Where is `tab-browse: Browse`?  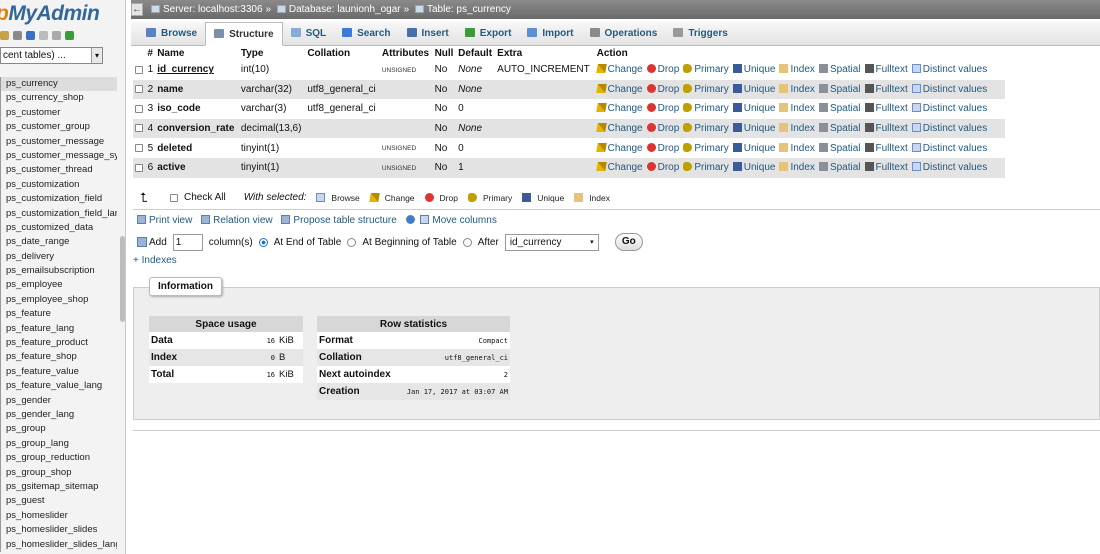 tab-browse: Browse is located at coordinates (171, 34).